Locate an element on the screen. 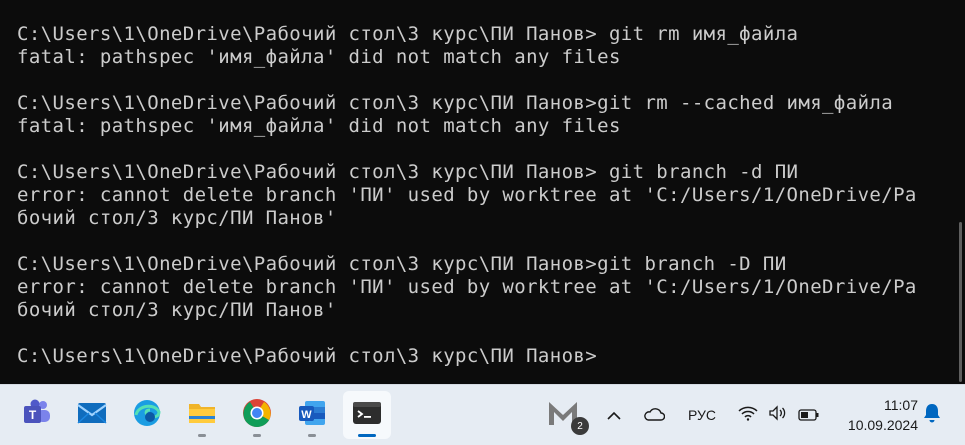 The height and width of the screenshot is (445, 965). svg-text: W is located at coordinates (306, 415).